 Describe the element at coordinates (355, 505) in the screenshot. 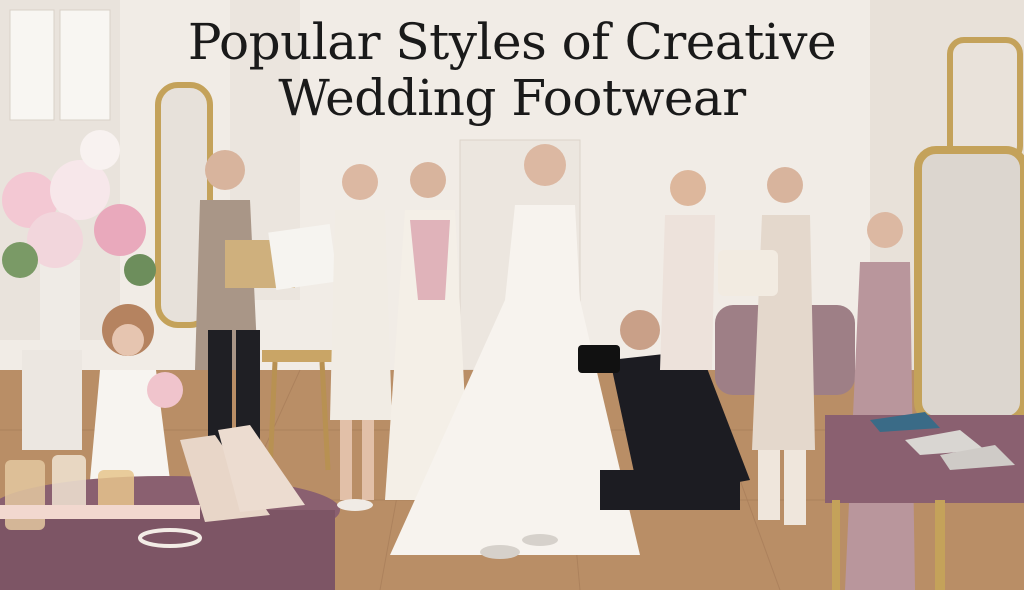

I see `flats` at that location.